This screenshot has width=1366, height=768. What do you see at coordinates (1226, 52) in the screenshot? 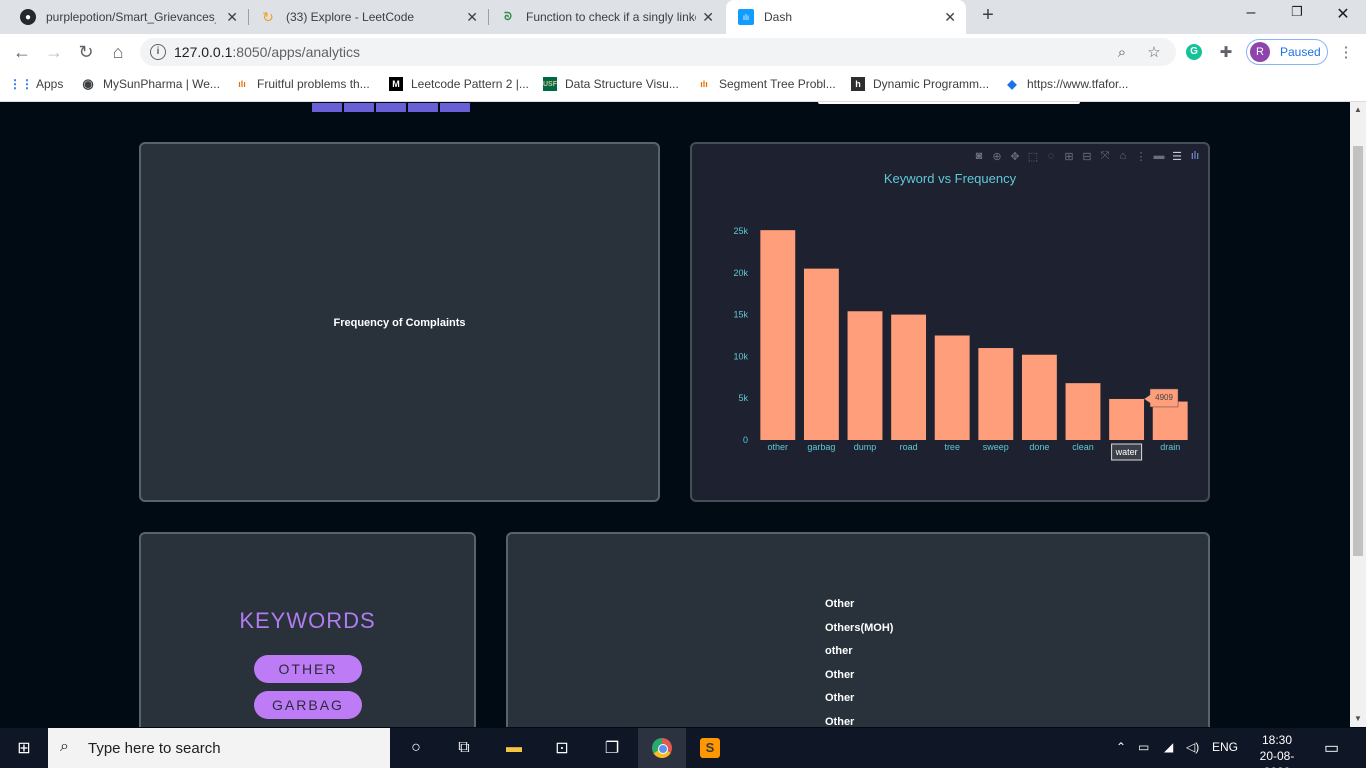
I see `extensions-icon: ✚` at bounding box center [1226, 52].